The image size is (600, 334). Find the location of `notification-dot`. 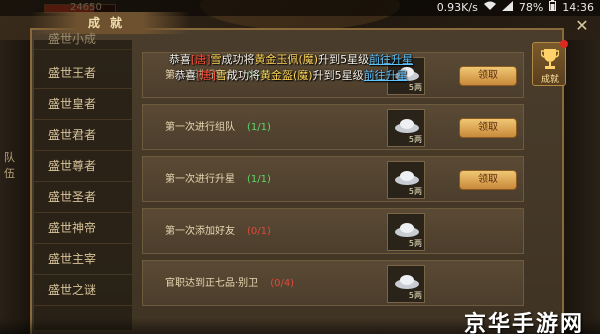

notification-dot is located at coordinates (564, 44).